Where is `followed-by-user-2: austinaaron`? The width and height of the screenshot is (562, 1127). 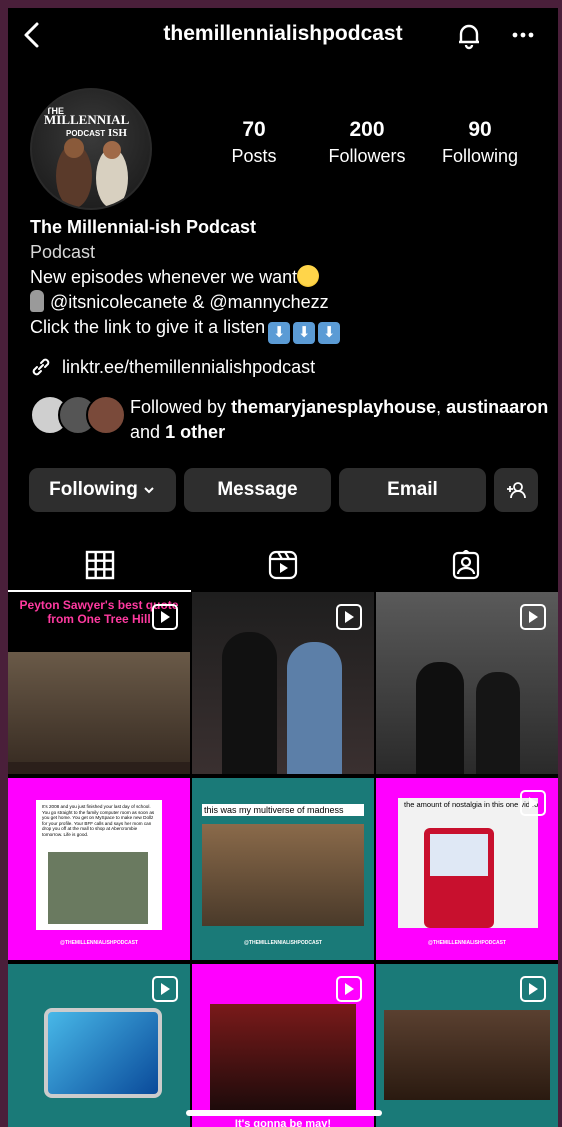 followed-by-user-2: austinaaron is located at coordinates (497, 407).